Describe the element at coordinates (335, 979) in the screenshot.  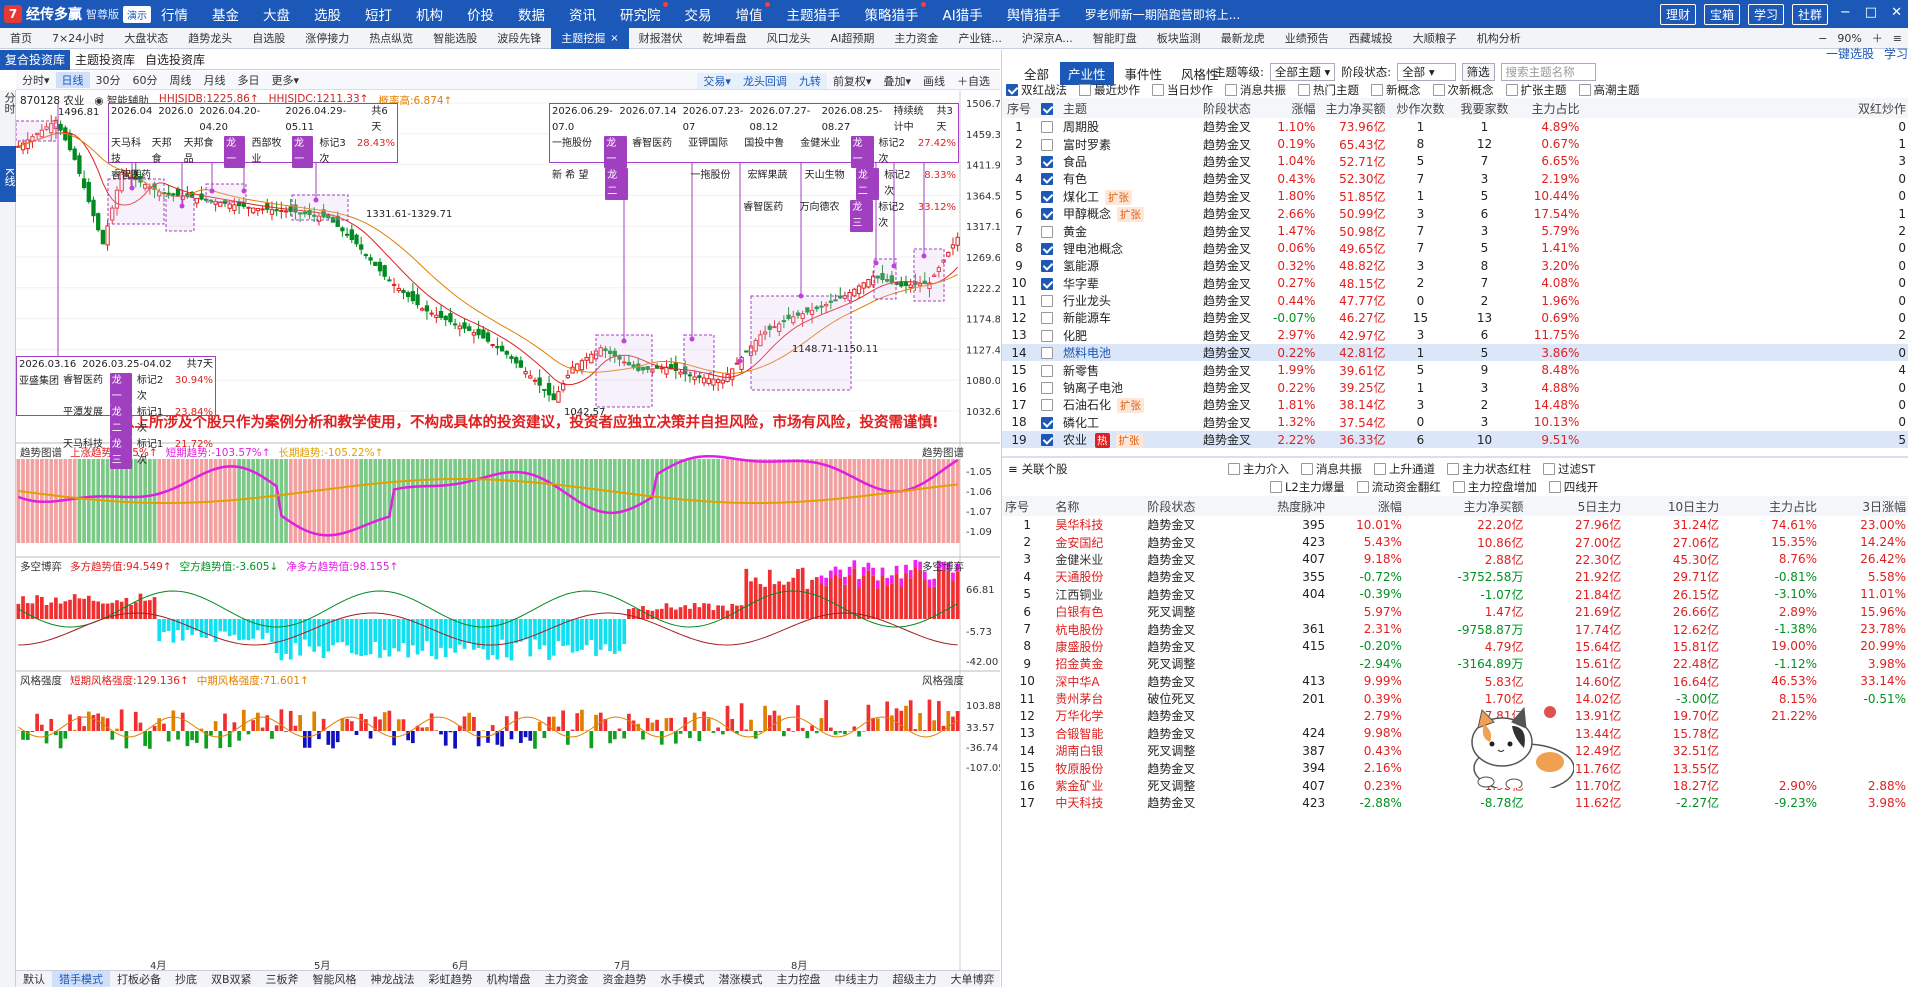
I see `template-tab-6: 智能风格` at that location.